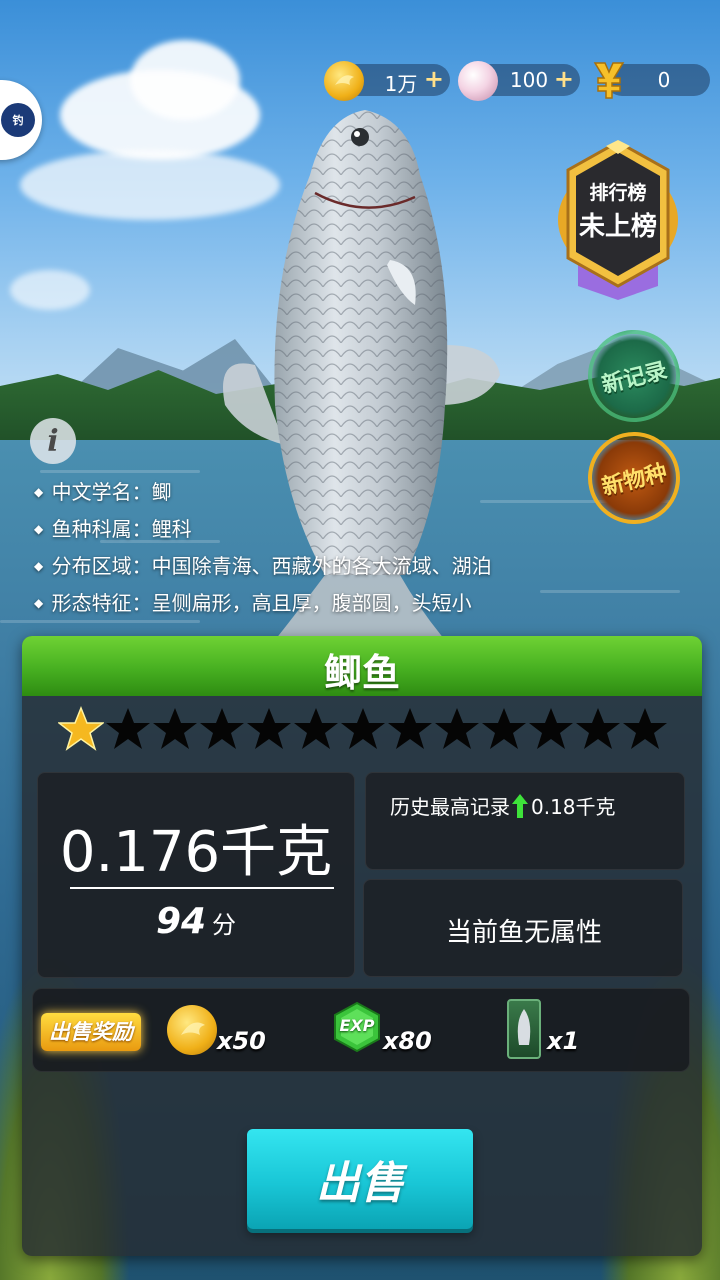  What do you see at coordinates (525, 821) in the screenshot?
I see `record-box: 历史最高记录 0.18千克` at bounding box center [525, 821].